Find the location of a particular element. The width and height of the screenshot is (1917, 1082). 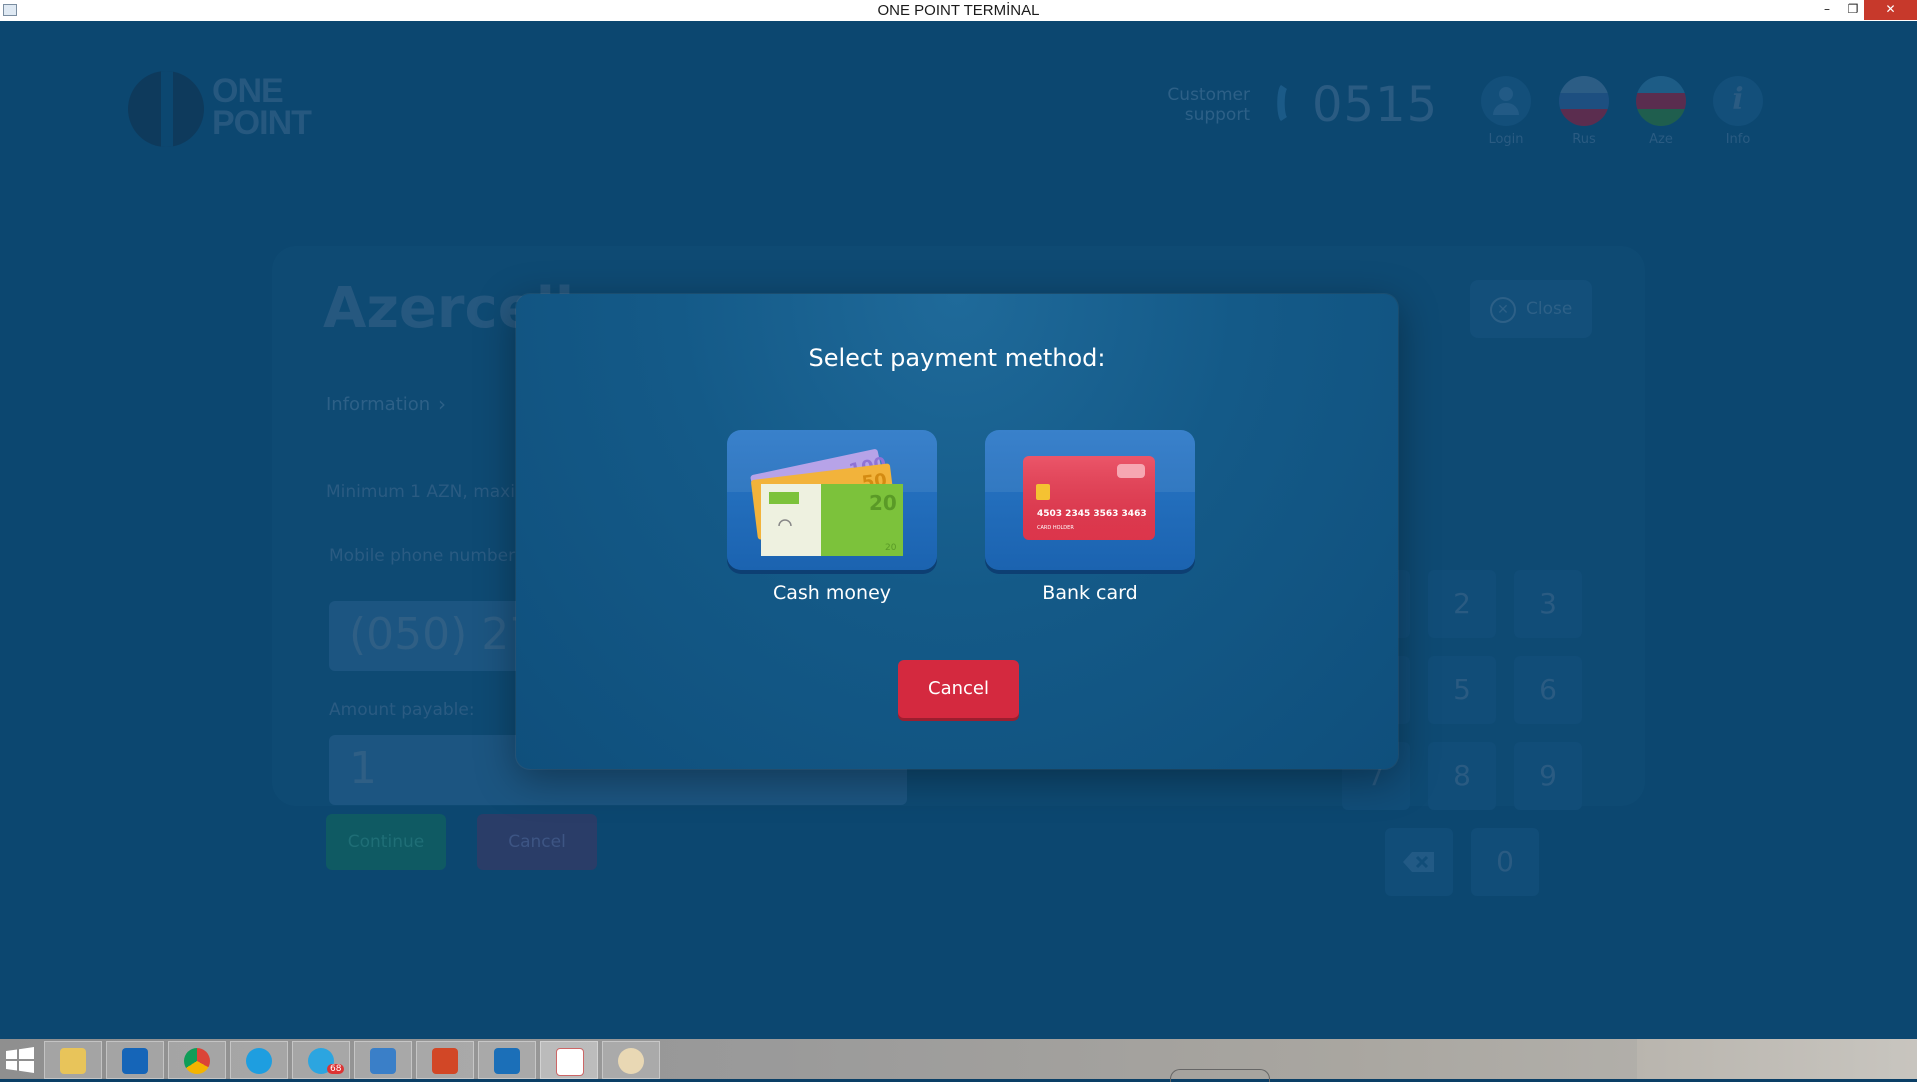

chrome-icon is located at coordinates (197, 1061).